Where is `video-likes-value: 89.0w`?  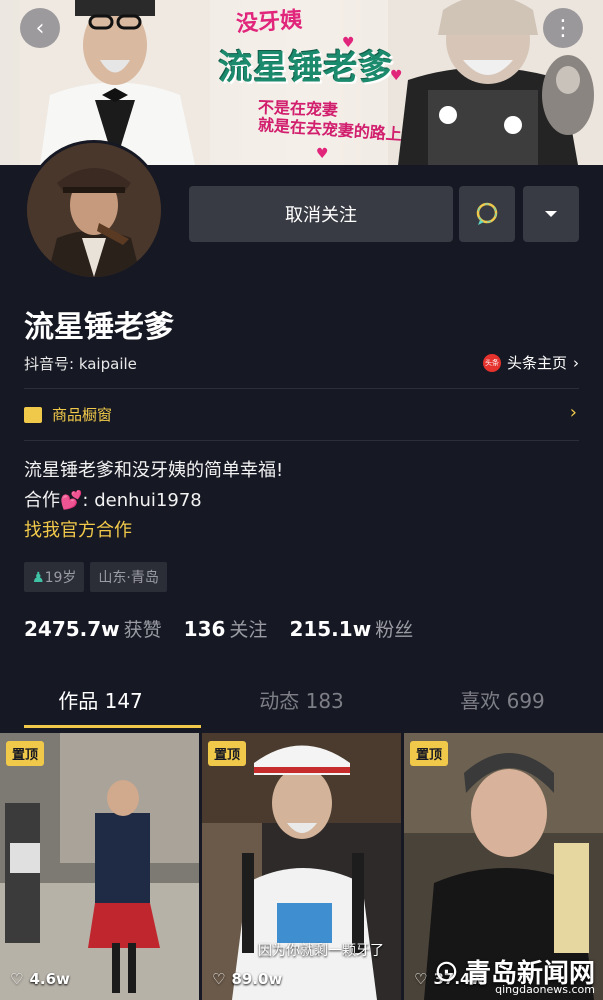
video-likes-value: 89.0w is located at coordinates (257, 979).